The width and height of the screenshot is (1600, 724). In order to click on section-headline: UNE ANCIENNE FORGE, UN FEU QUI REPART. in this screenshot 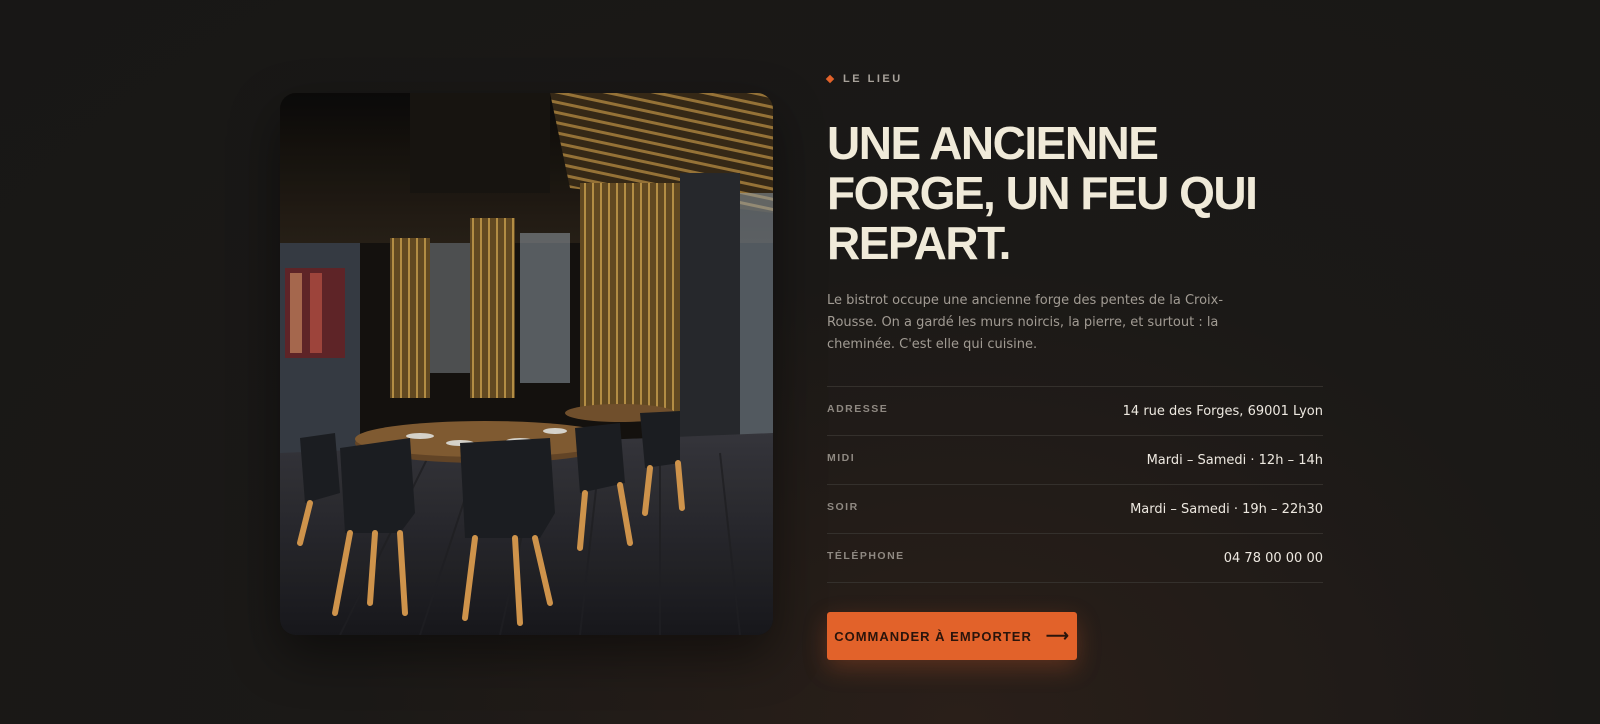, I will do `click(1042, 193)`.